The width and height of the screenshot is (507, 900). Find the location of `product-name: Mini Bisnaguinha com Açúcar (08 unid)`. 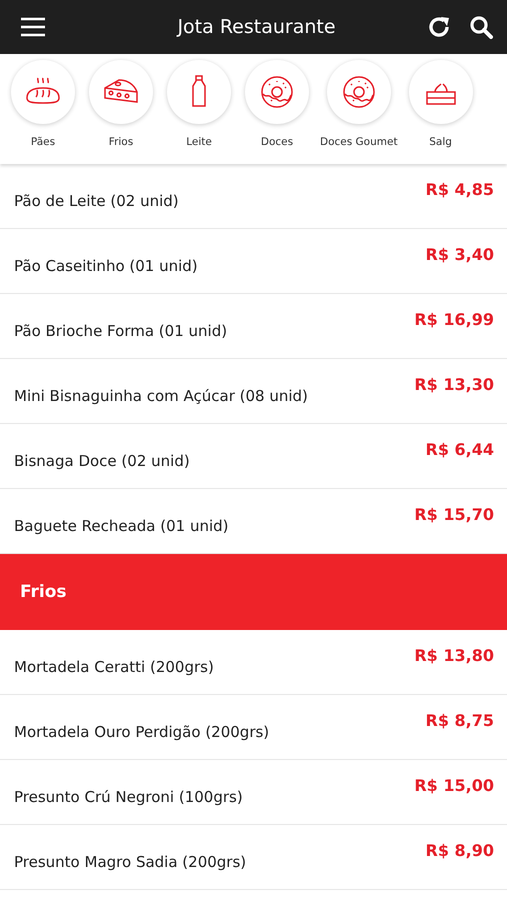

product-name: Mini Bisnaguinha com Açúcar (08 unid) is located at coordinates (161, 396).